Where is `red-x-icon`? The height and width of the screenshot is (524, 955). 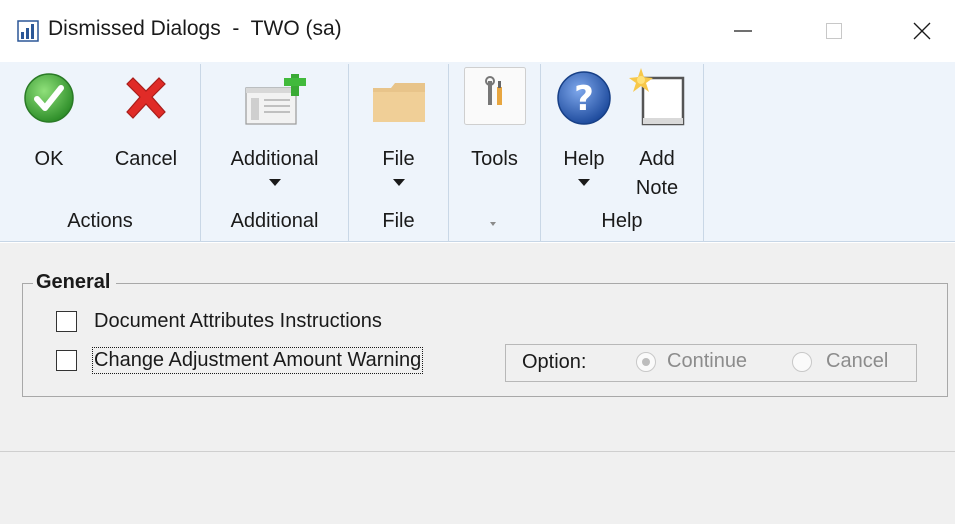 red-x-icon is located at coordinates (146, 102).